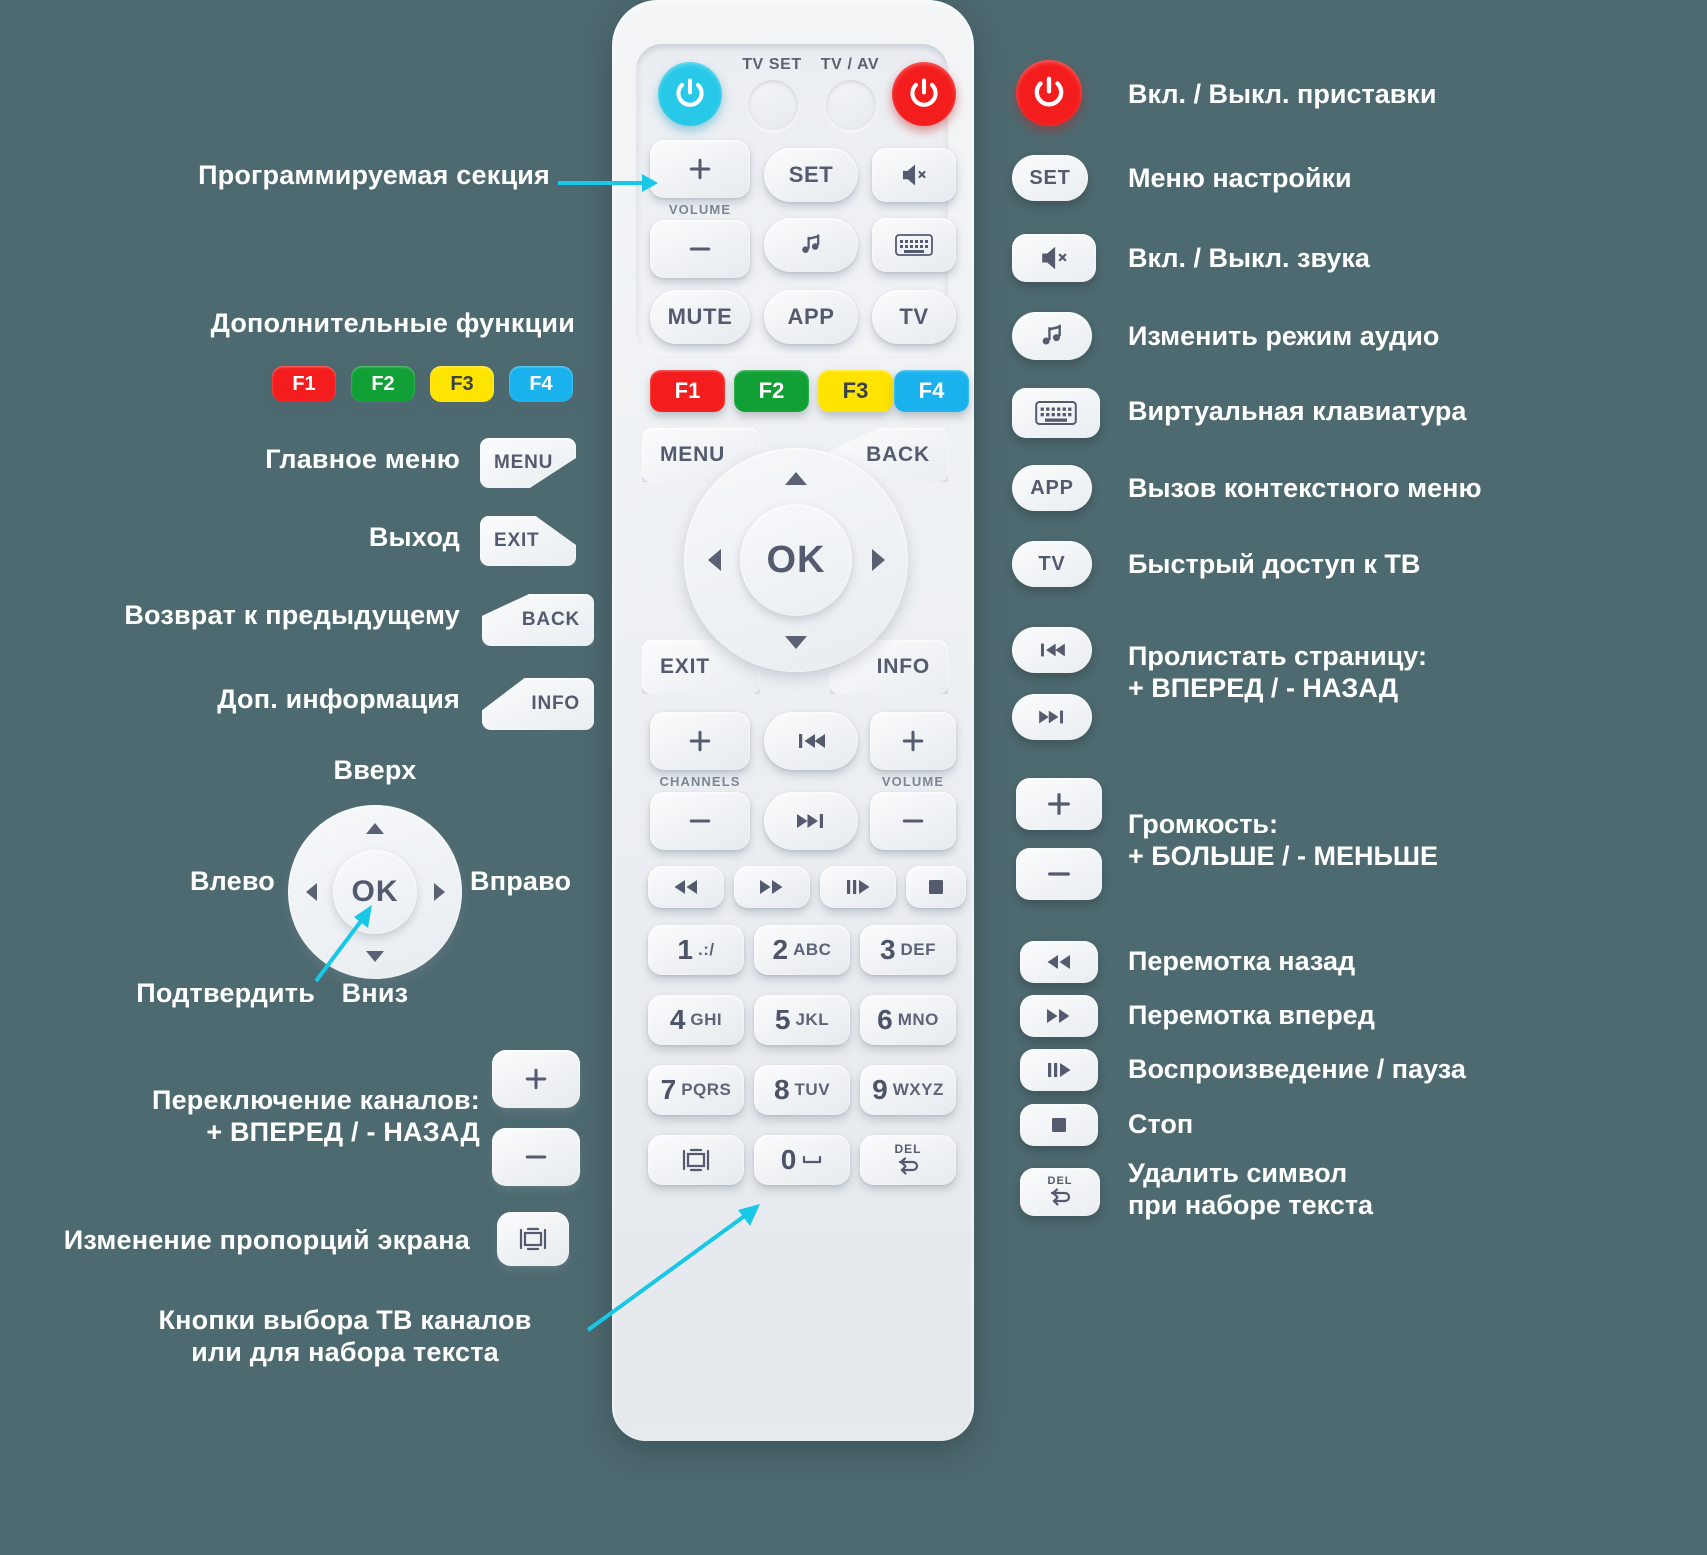  Describe the element at coordinates (908, 1148) in the screenshot. I see `del-label: DEL` at that location.